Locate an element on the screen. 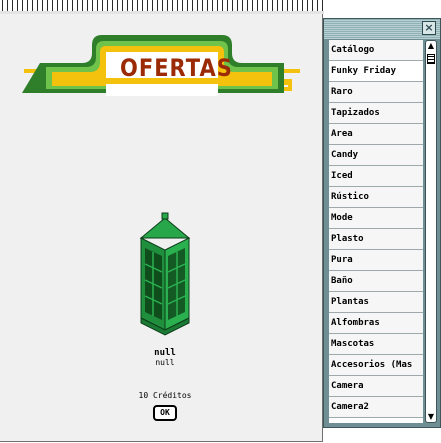  category-item: Plantas is located at coordinates (376, 302).